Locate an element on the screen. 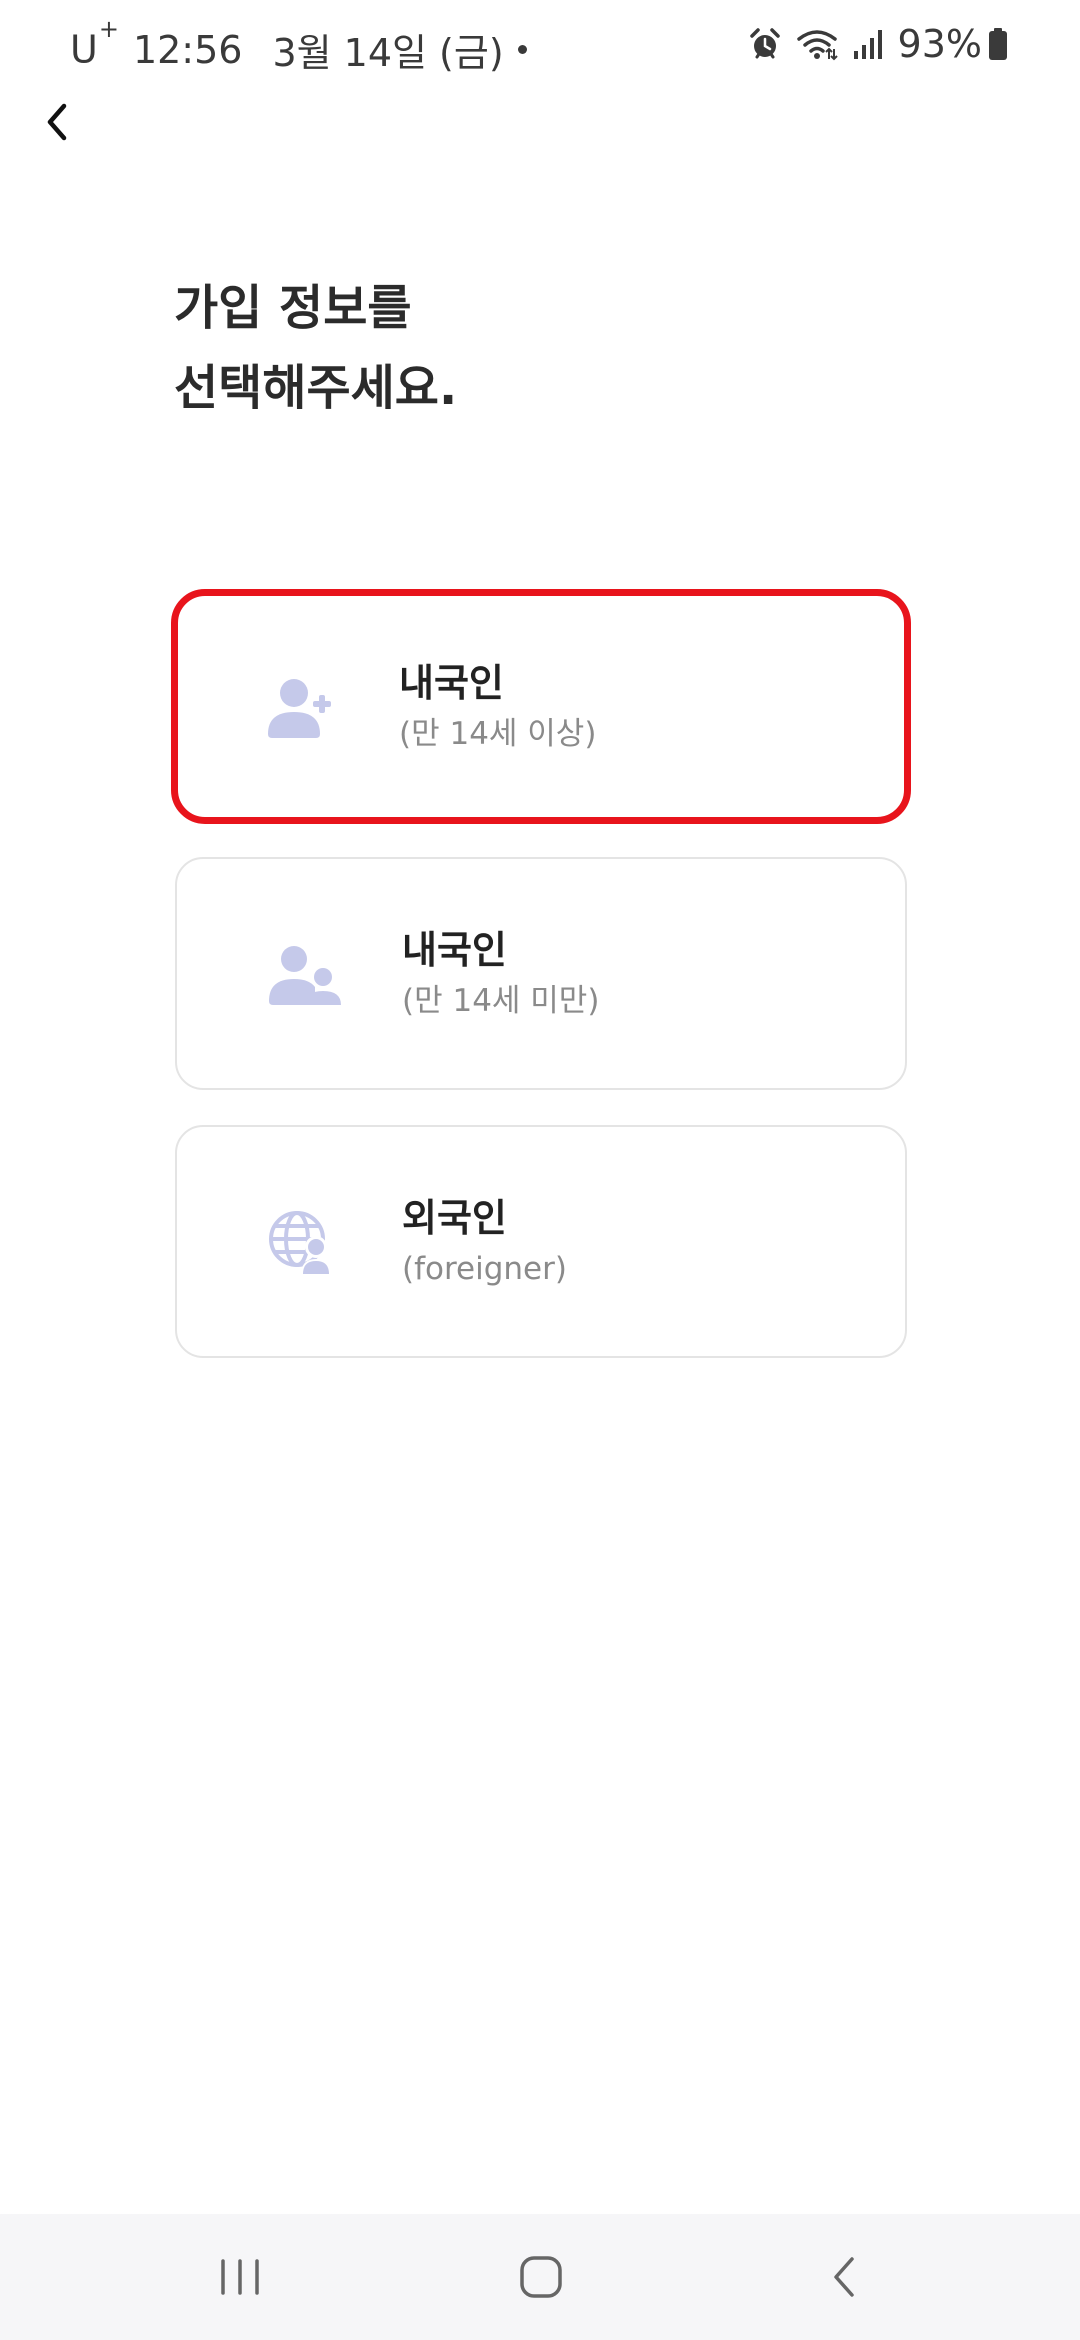 Image resolution: width=1080 pixels, height=2340 pixels. status-right: 93% is located at coordinates (878, 44).